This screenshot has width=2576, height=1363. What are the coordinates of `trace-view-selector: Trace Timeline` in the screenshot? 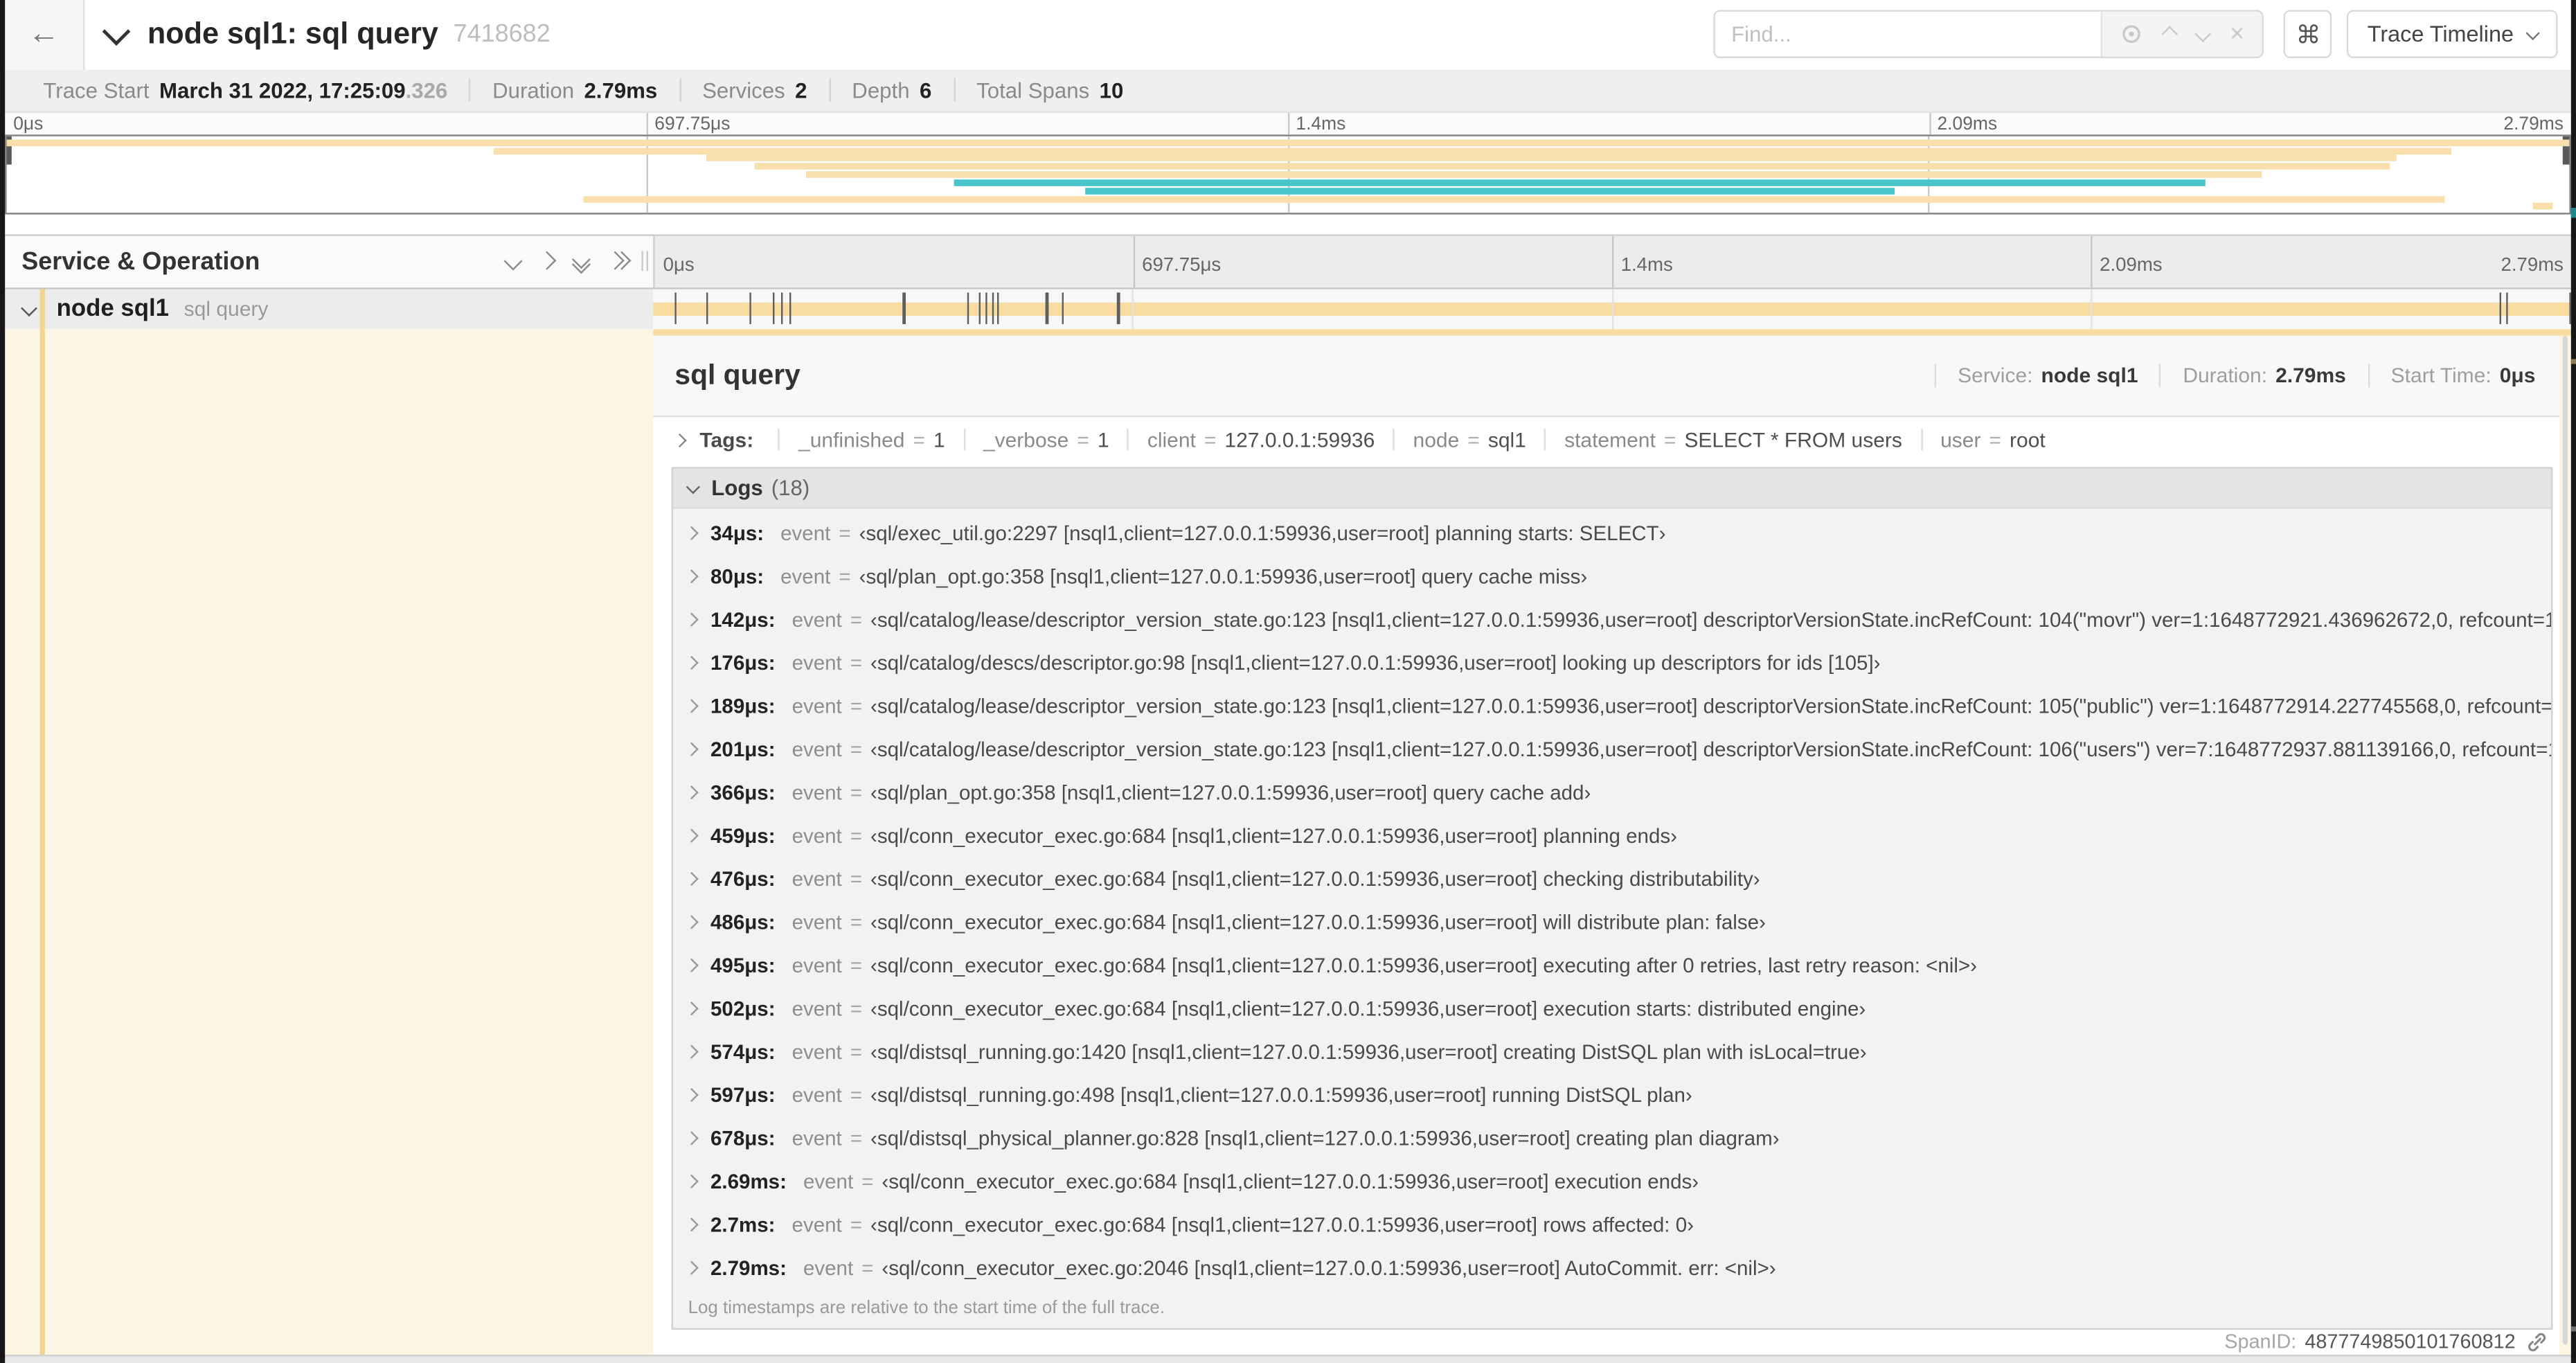 It's located at (2452, 34).